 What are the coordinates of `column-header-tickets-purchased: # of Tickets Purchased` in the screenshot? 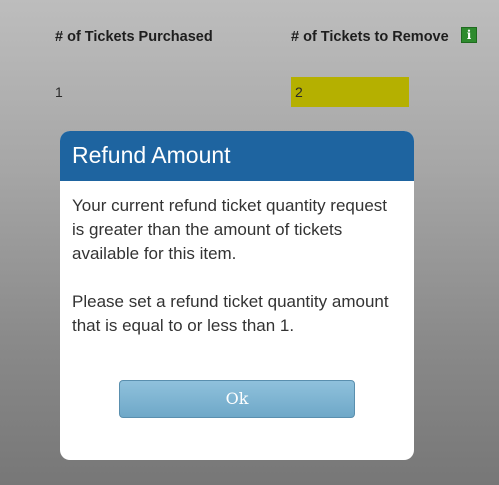 It's located at (134, 37).